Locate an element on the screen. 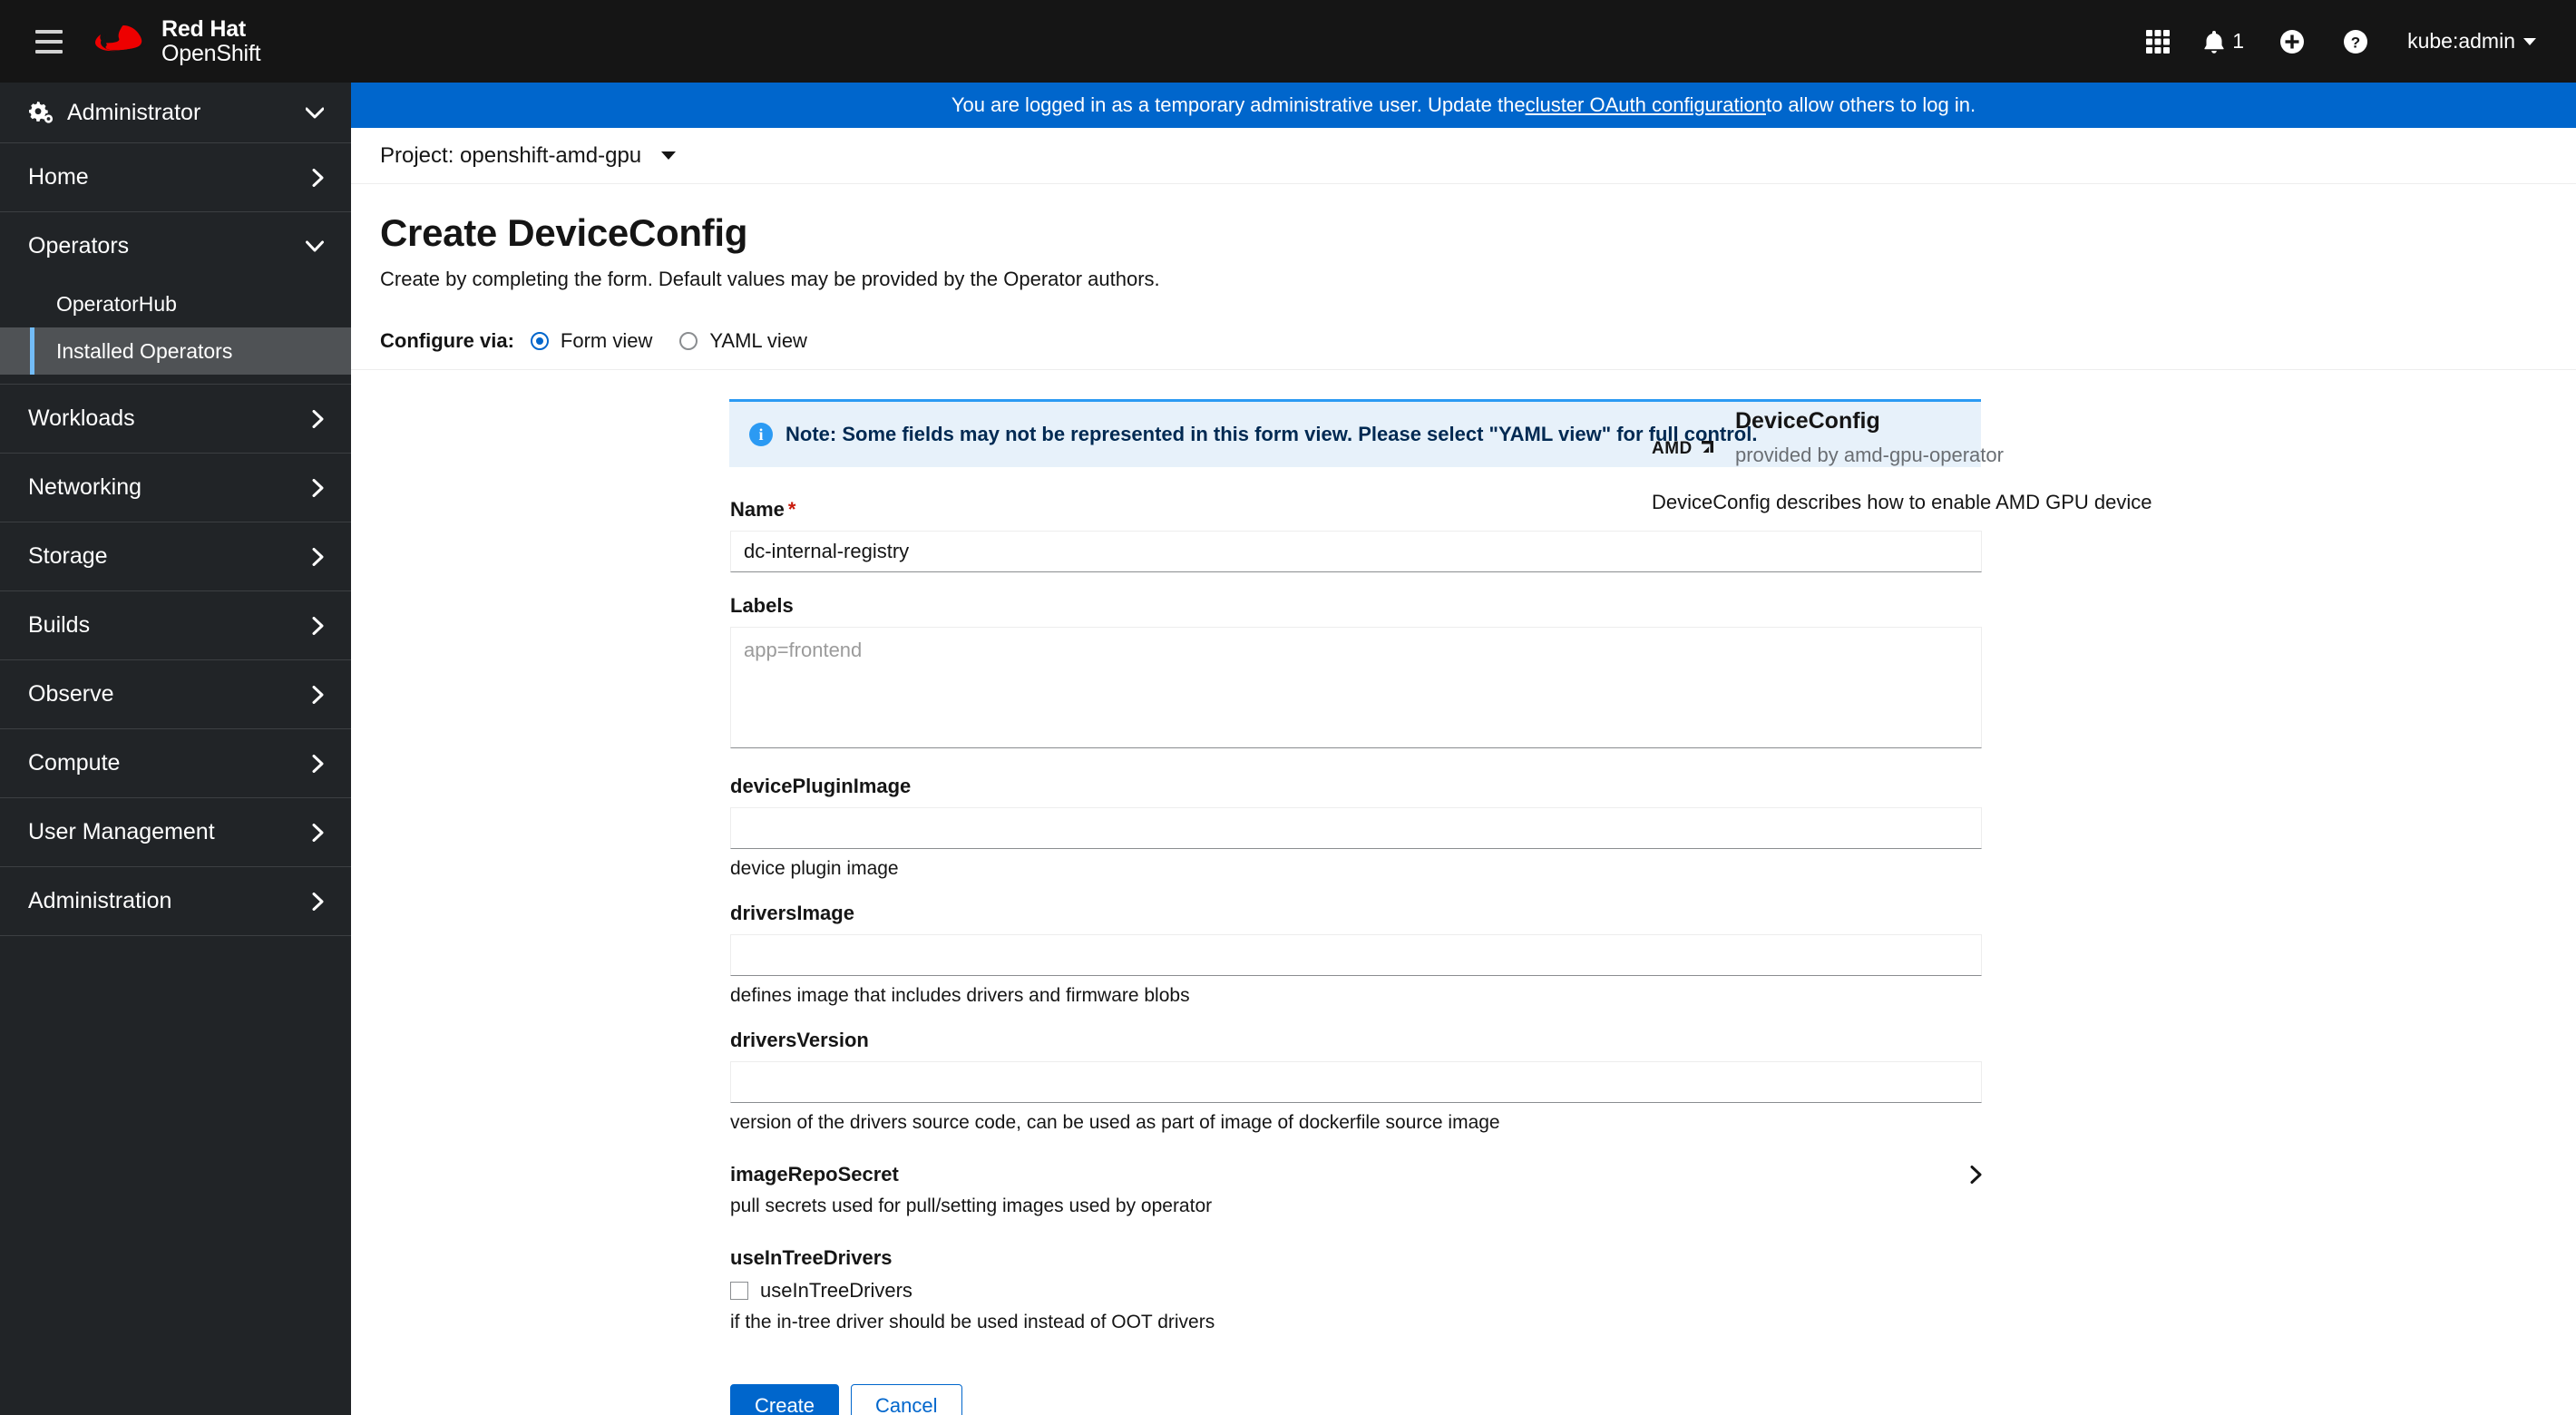  sidebar-item-label: Administration is located at coordinates (100, 901).